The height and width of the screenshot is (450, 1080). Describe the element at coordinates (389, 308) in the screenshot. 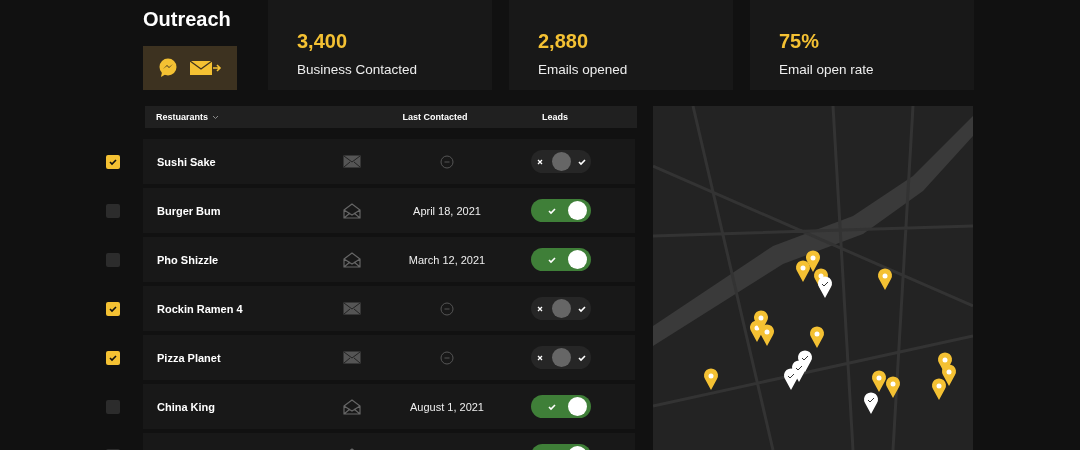

I see `table-row: Rockin Ramen 4` at that location.